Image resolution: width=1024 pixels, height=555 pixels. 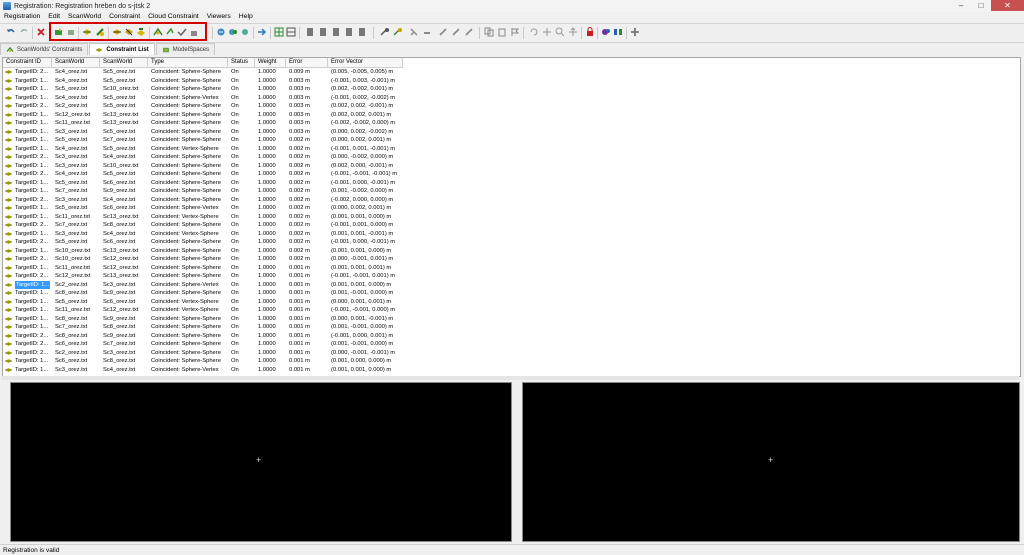 What do you see at coordinates (398, 32) in the screenshot?
I see `pick-green-icon` at bounding box center [398, 32].